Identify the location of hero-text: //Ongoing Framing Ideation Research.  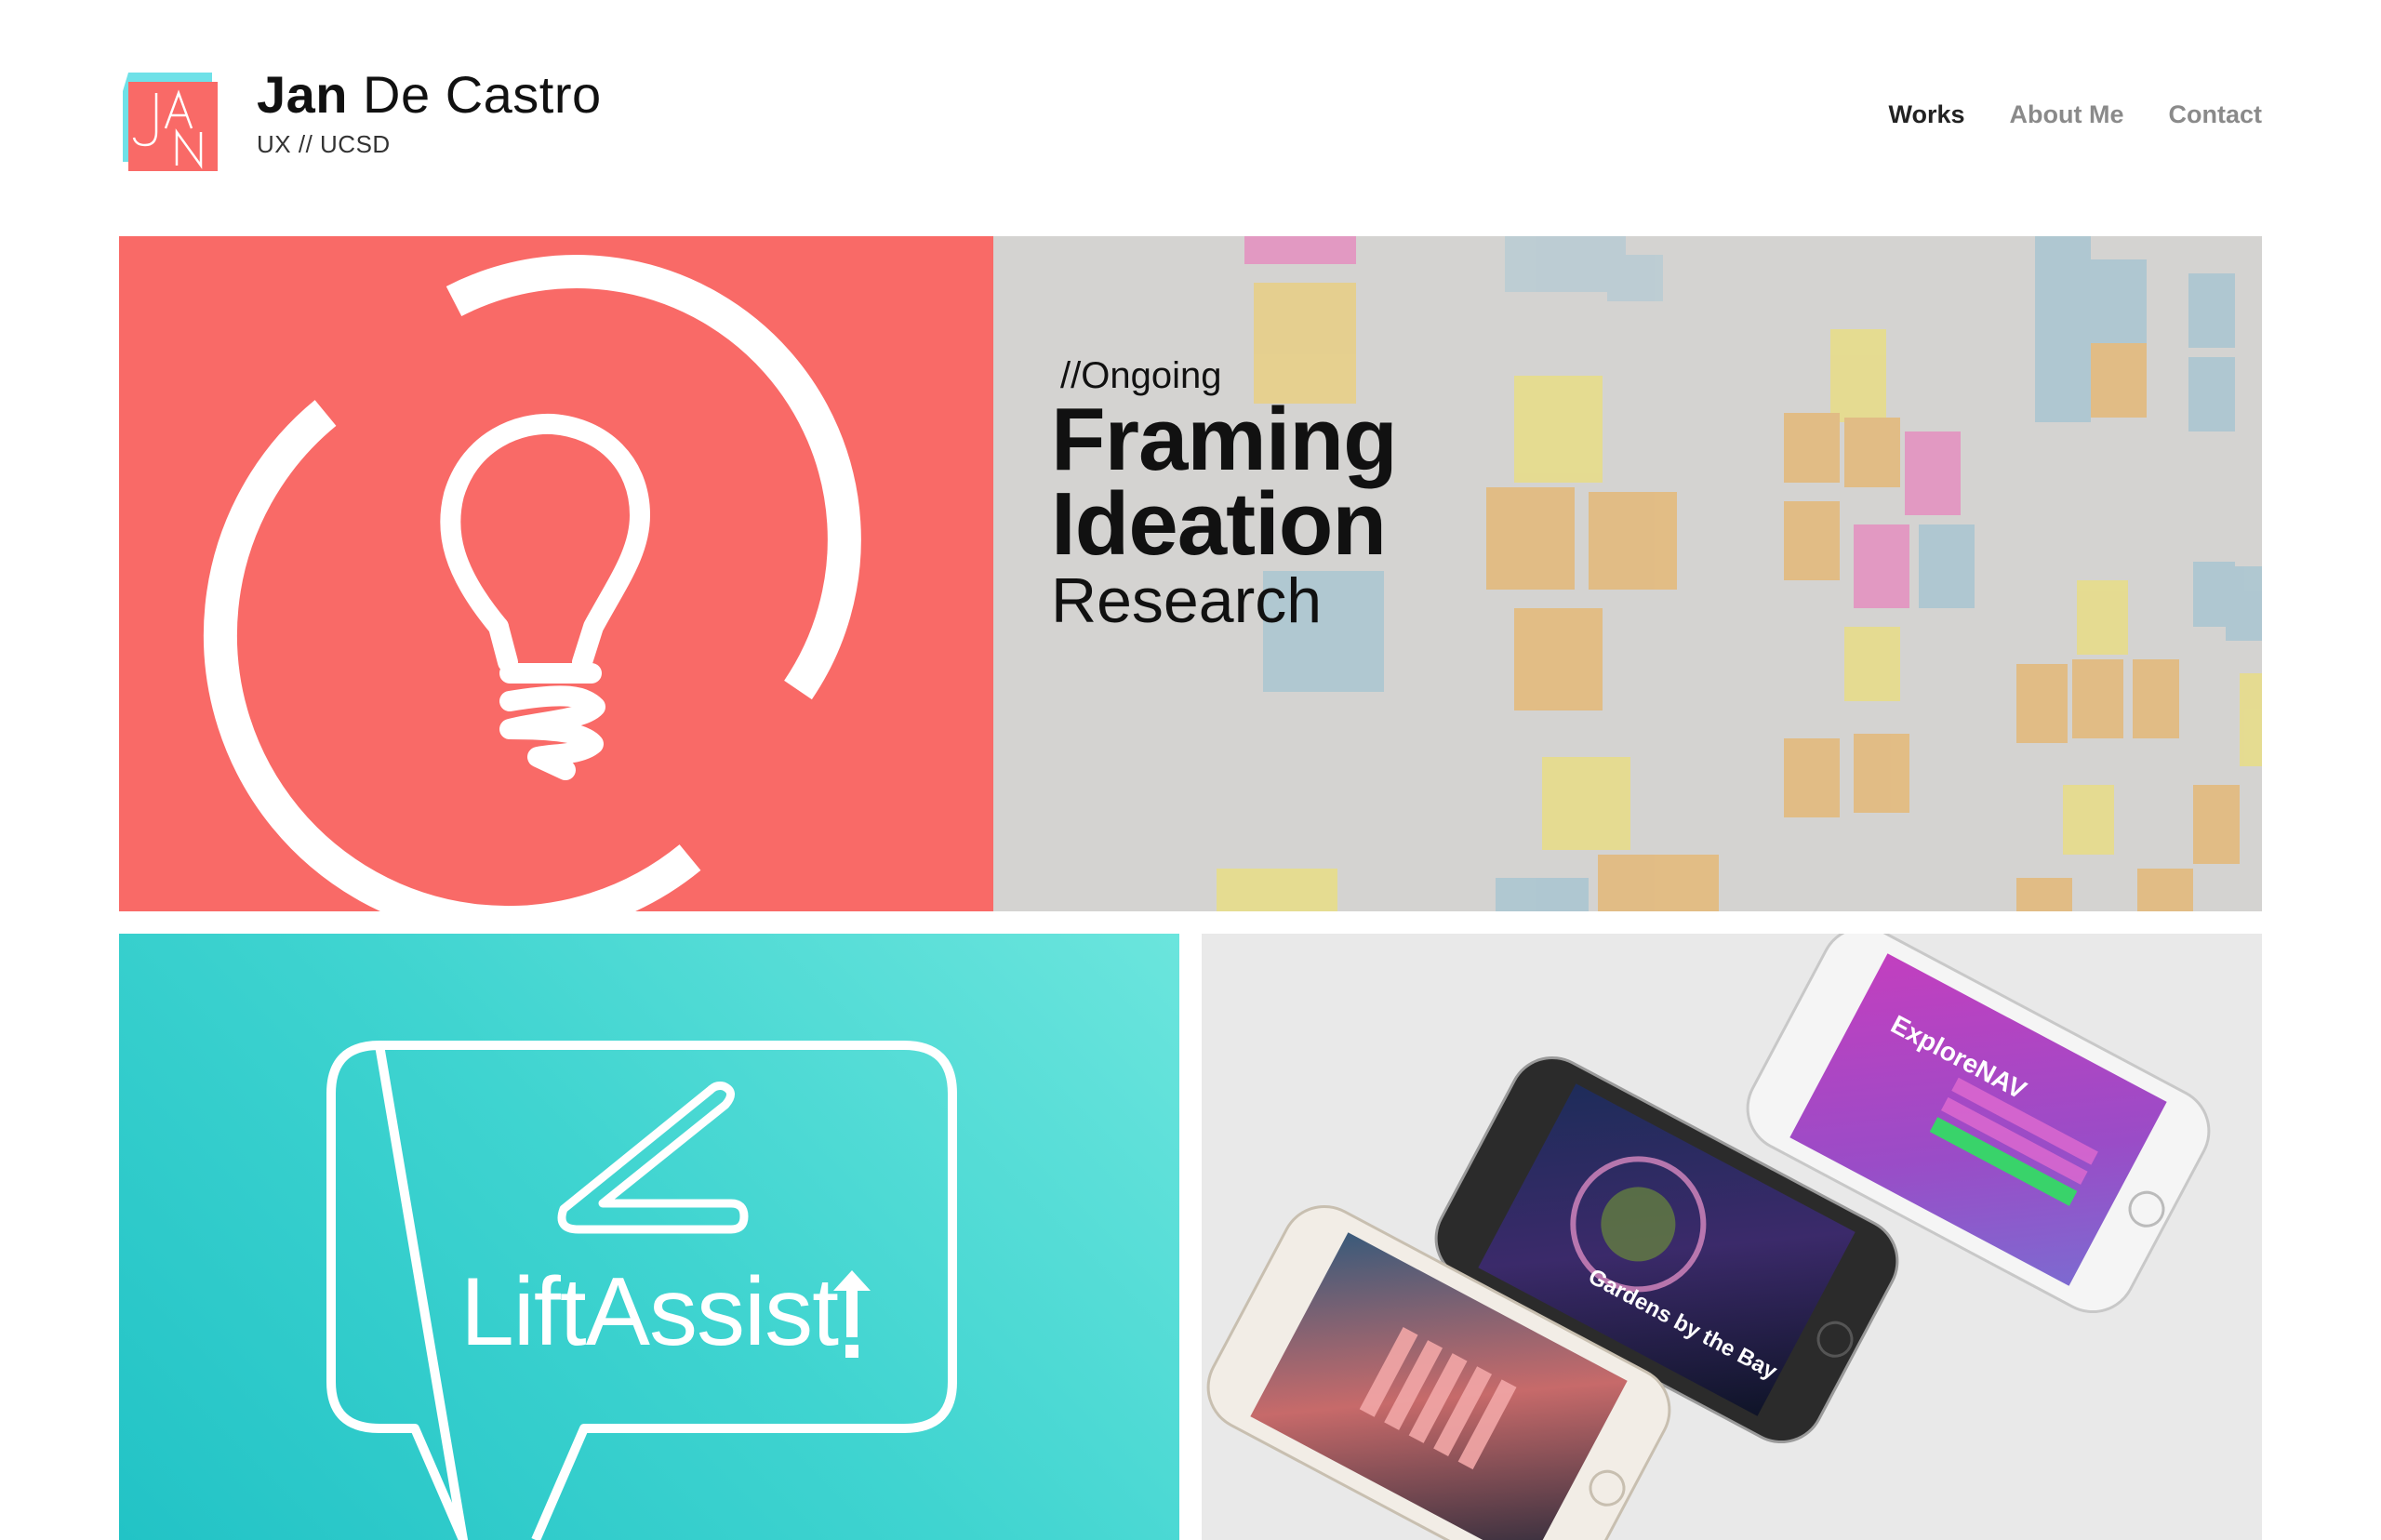
(1224, 496).